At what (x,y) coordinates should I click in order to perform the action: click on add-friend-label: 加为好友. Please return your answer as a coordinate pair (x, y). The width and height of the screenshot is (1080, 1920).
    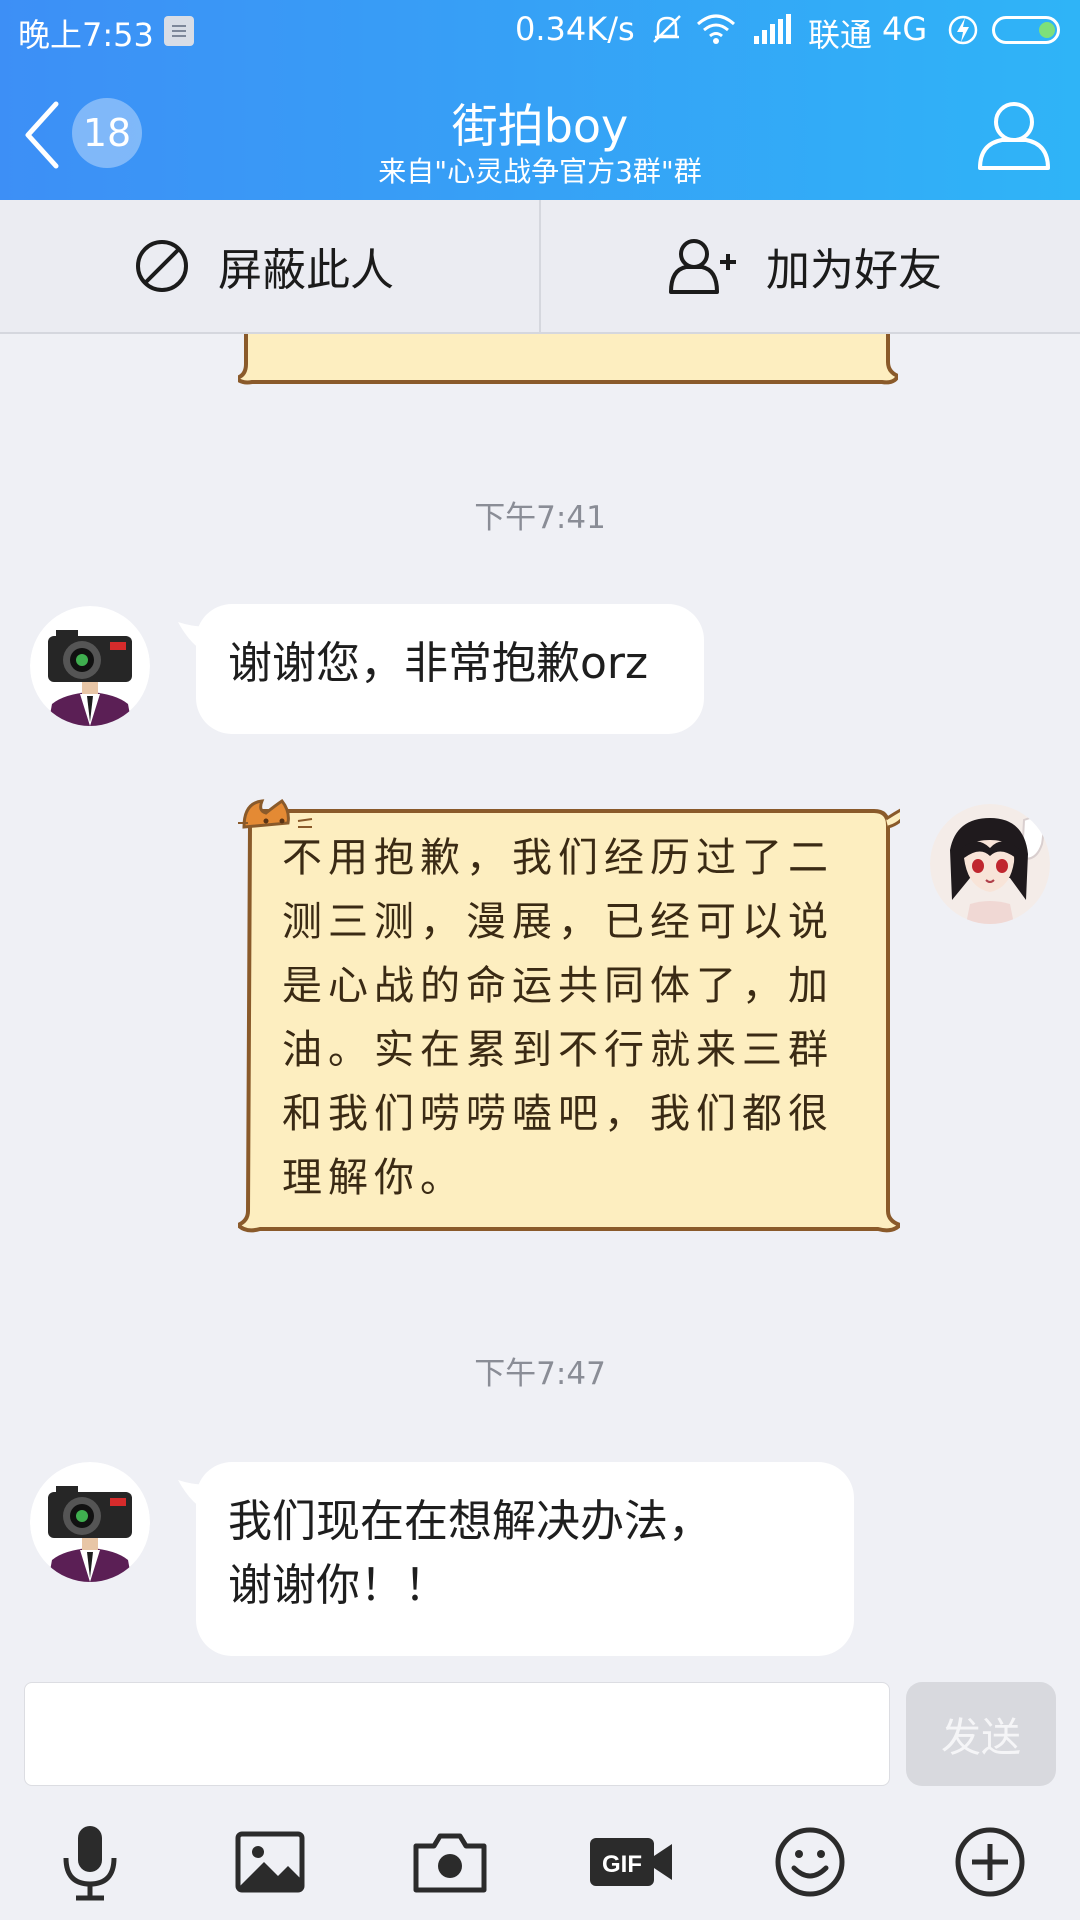
    Looking at the image, I should click on (854, 270).